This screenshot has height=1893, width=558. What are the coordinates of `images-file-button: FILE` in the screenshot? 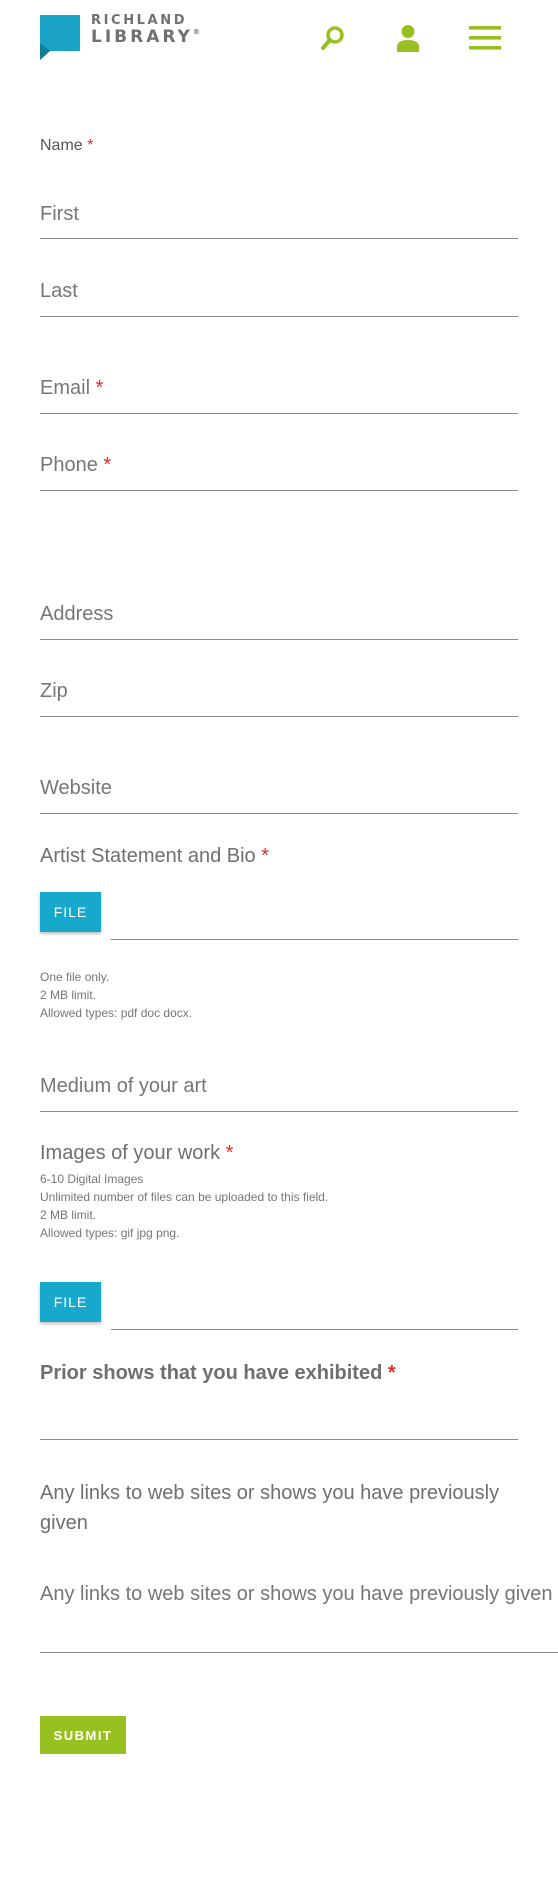 It's located at (70, 1302).